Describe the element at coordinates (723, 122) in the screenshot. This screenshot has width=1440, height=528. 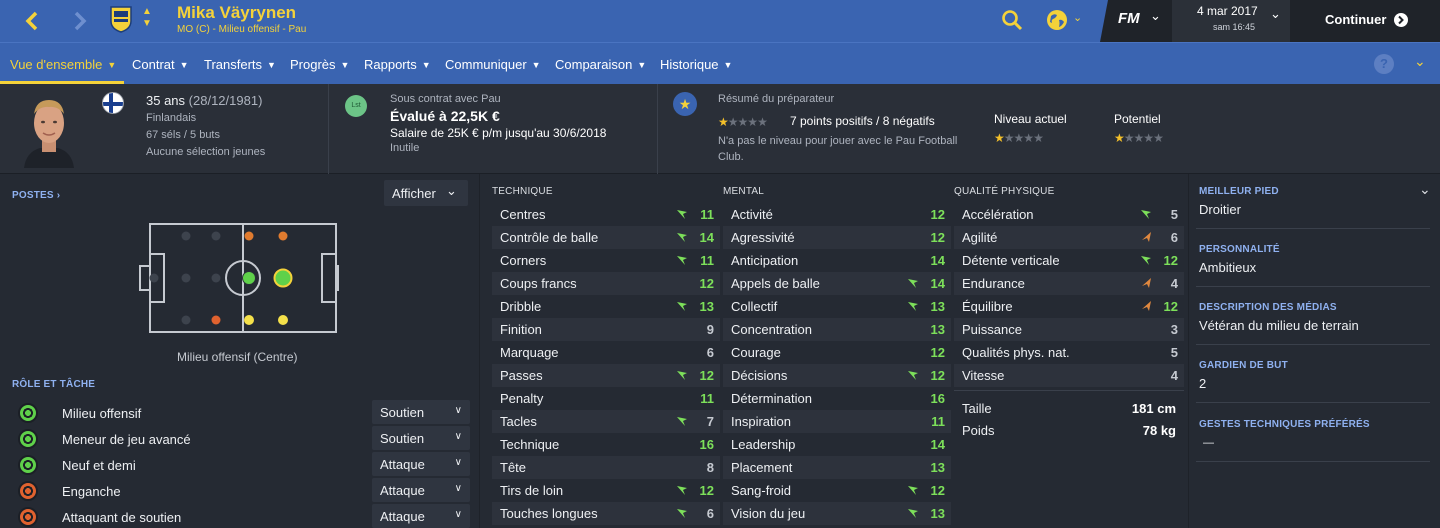
I see `star-filled-icon: ★` at that location.